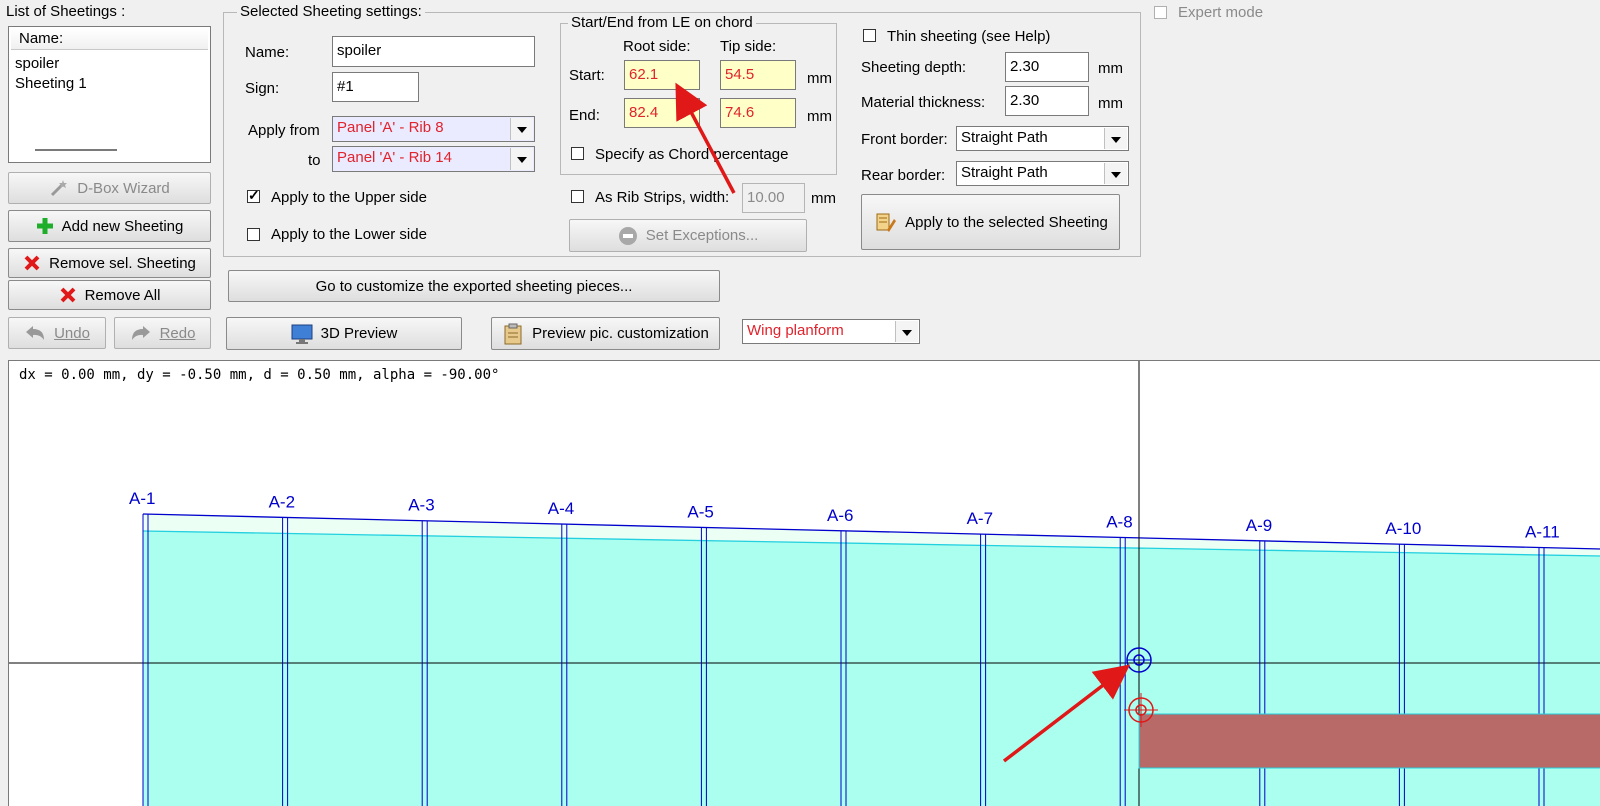  I want to click on 3d-preview-label: 3D Preview, so click(359, 333).